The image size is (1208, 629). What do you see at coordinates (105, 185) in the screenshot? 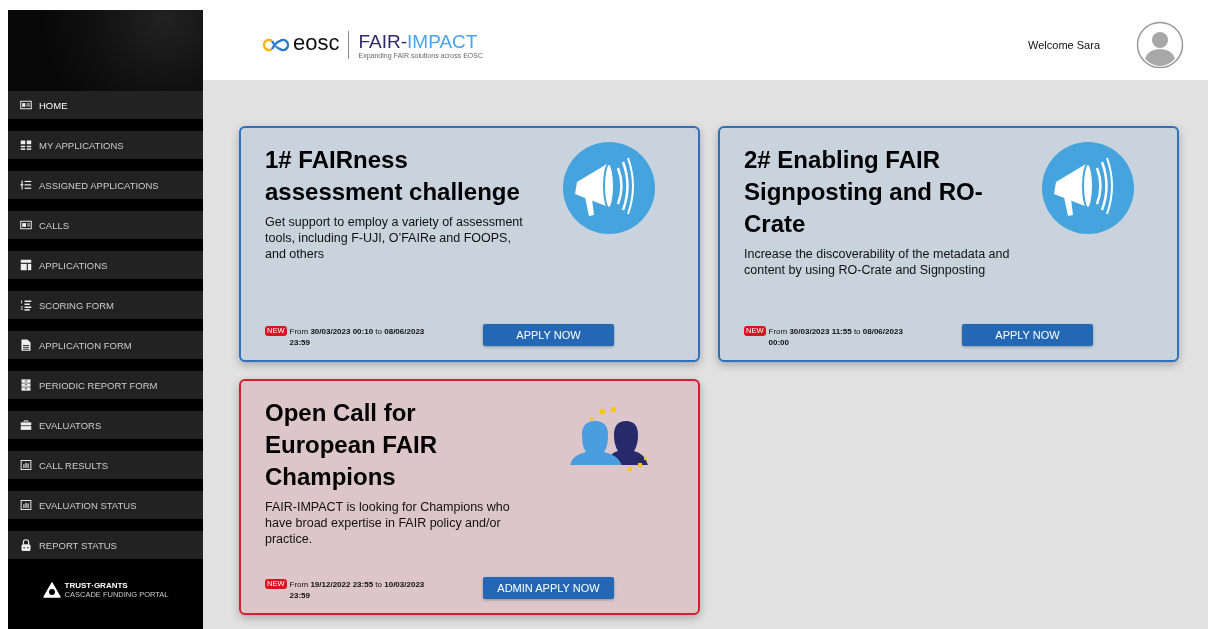
I see `nav-item: ASSIGNED APPLICATIONS` at bounding box center [105, 185].